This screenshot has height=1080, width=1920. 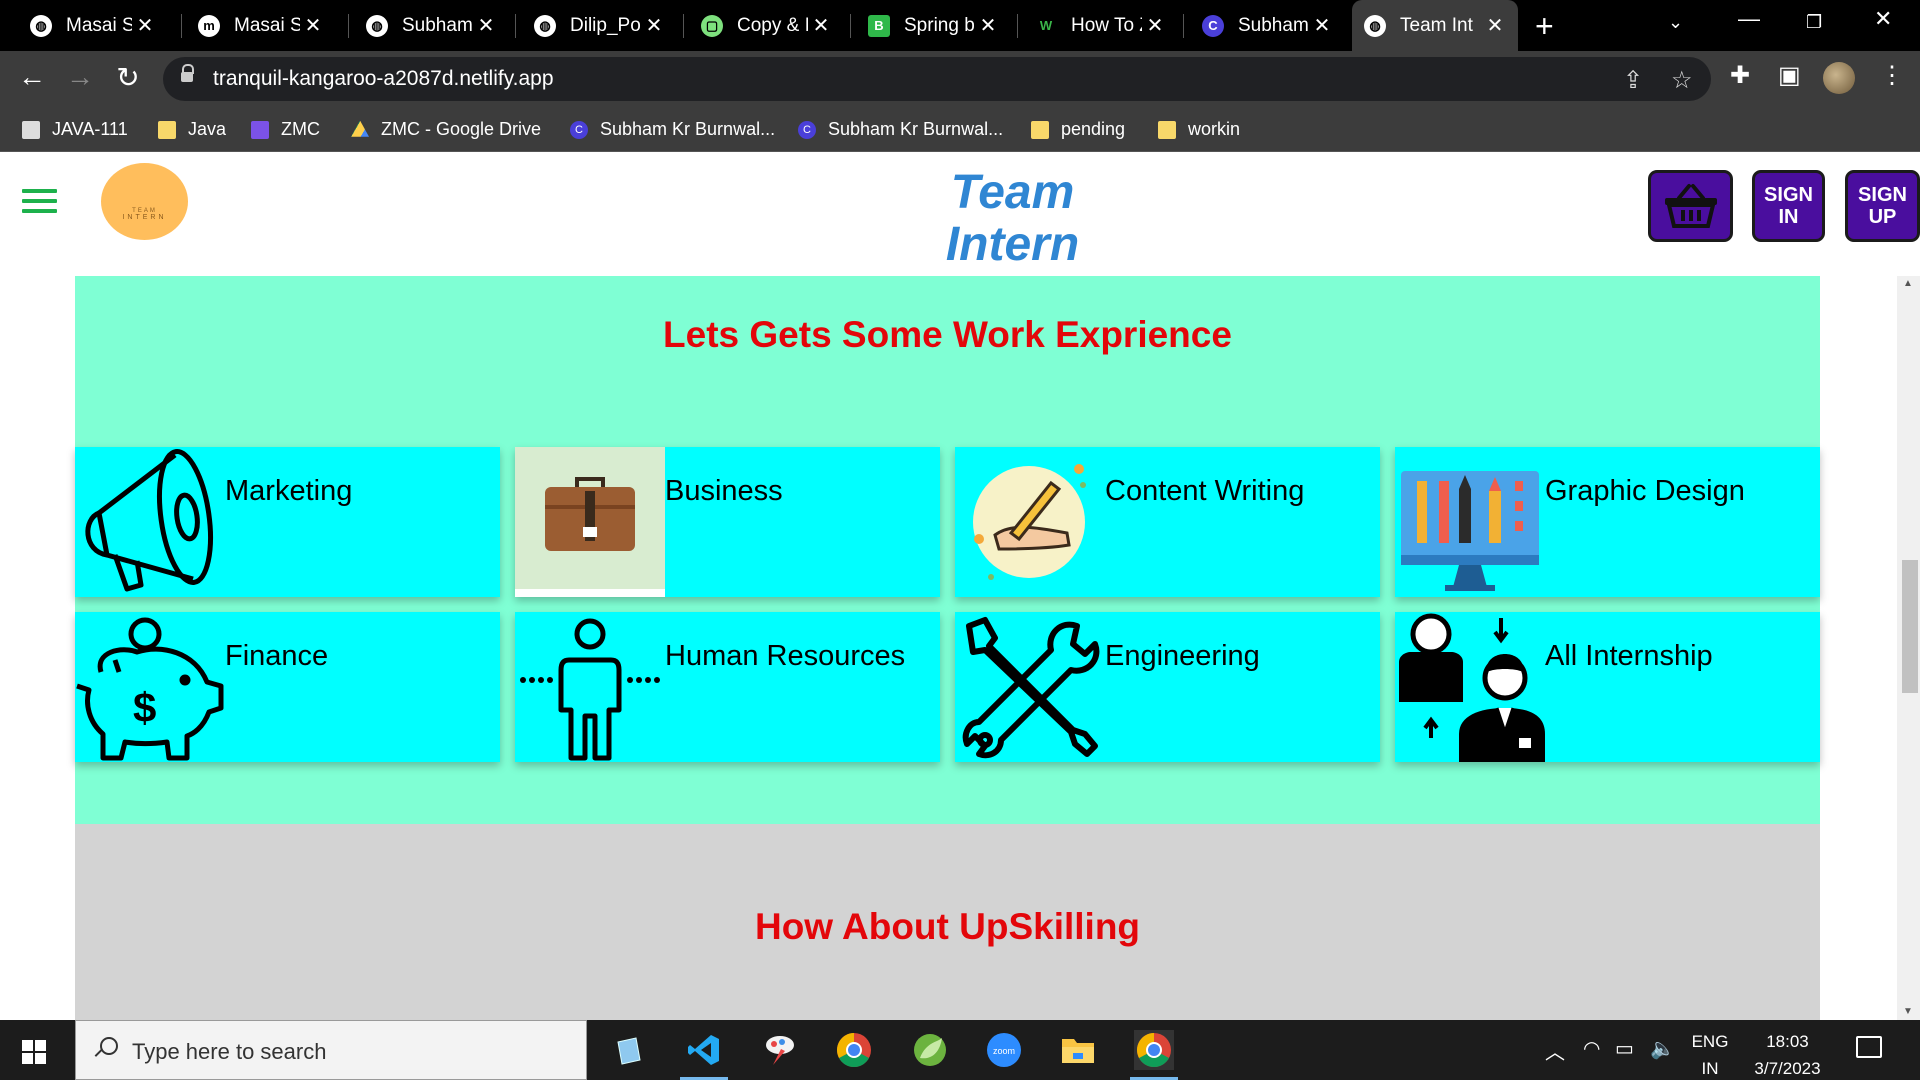 What do you see at coordinates (590, 522) in the screenshot?
I see `briefcase-icon` at bounding box center [590, 522].